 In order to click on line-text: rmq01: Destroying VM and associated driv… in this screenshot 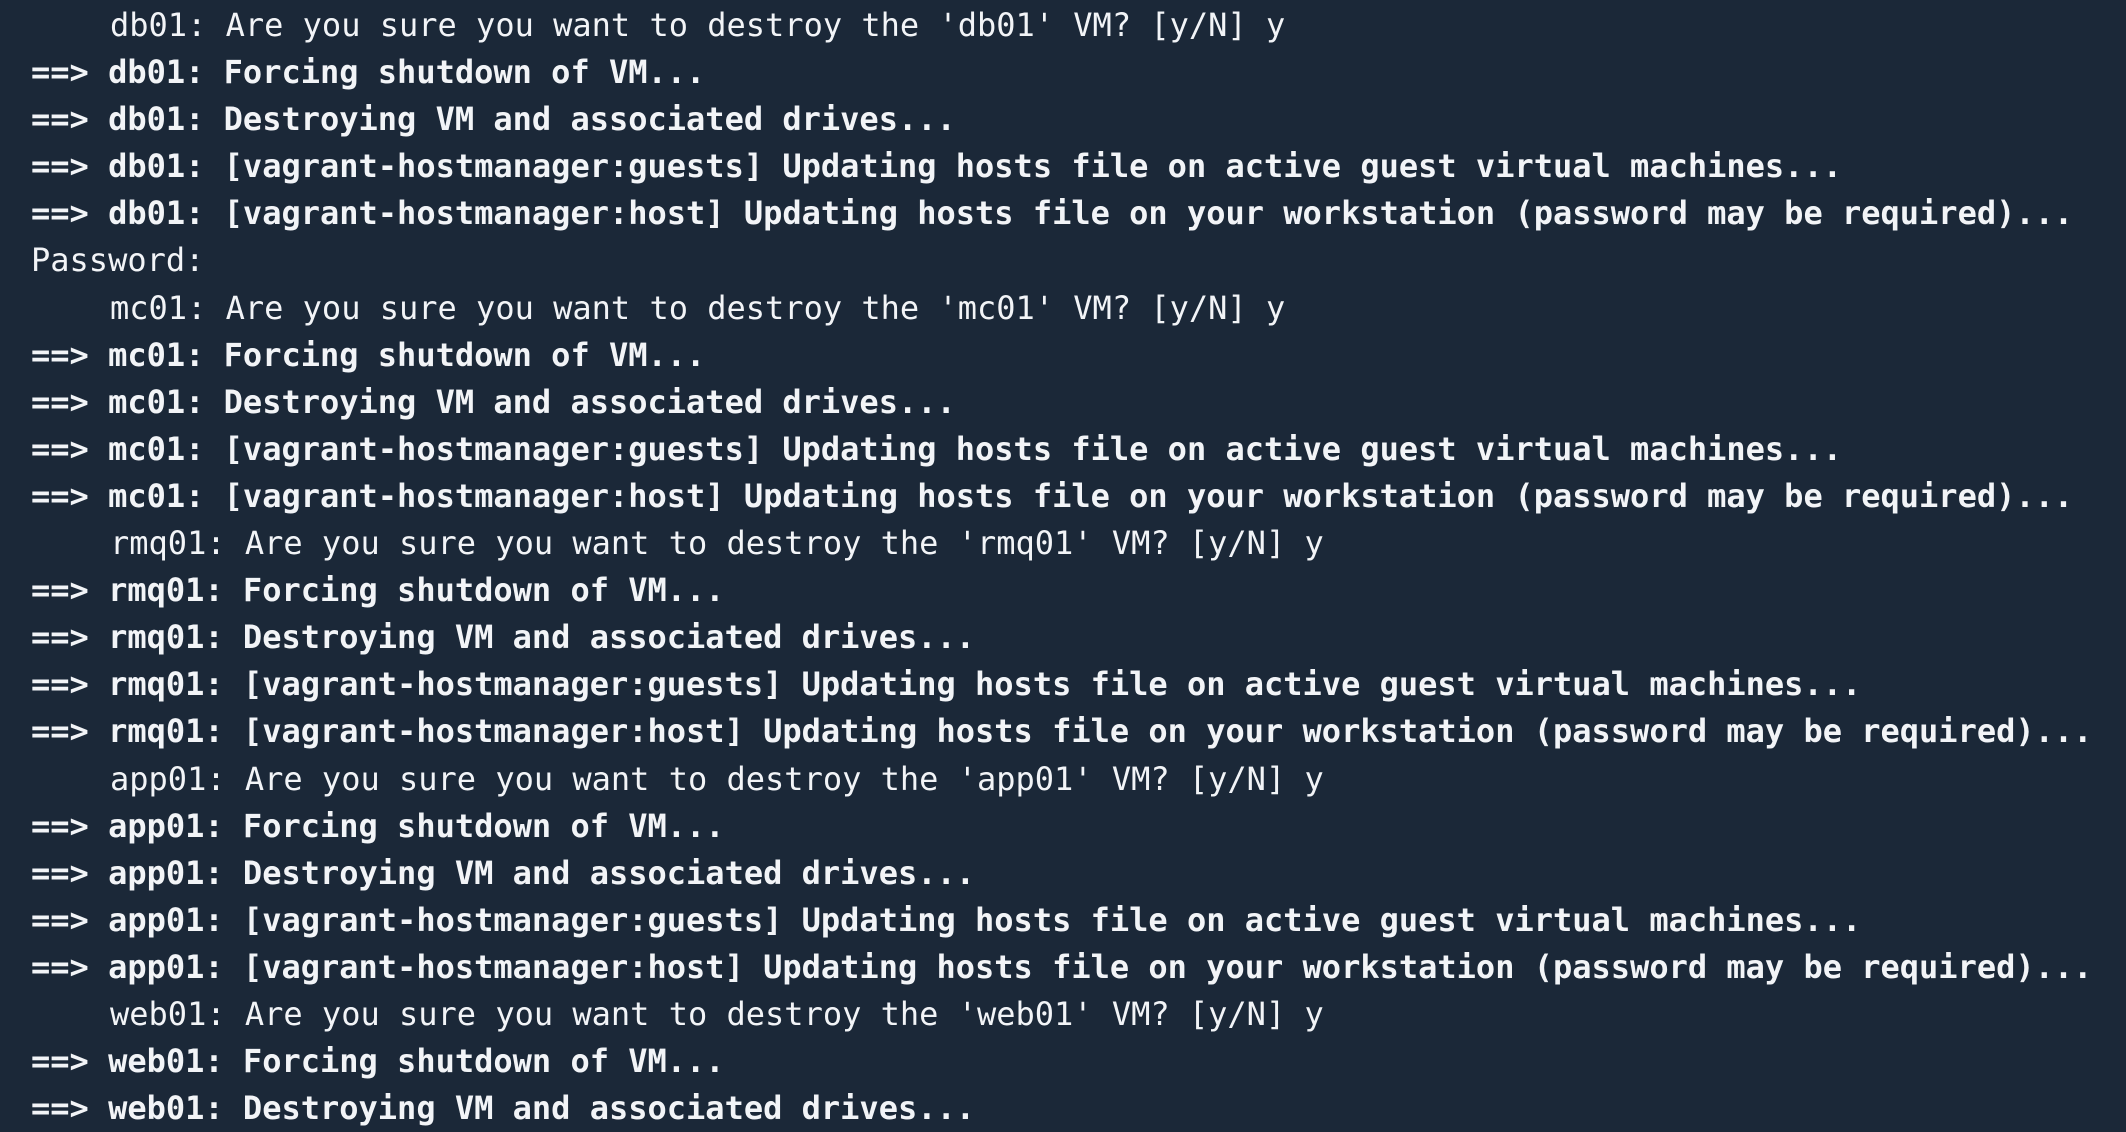, I will do `click(542, 637)`.